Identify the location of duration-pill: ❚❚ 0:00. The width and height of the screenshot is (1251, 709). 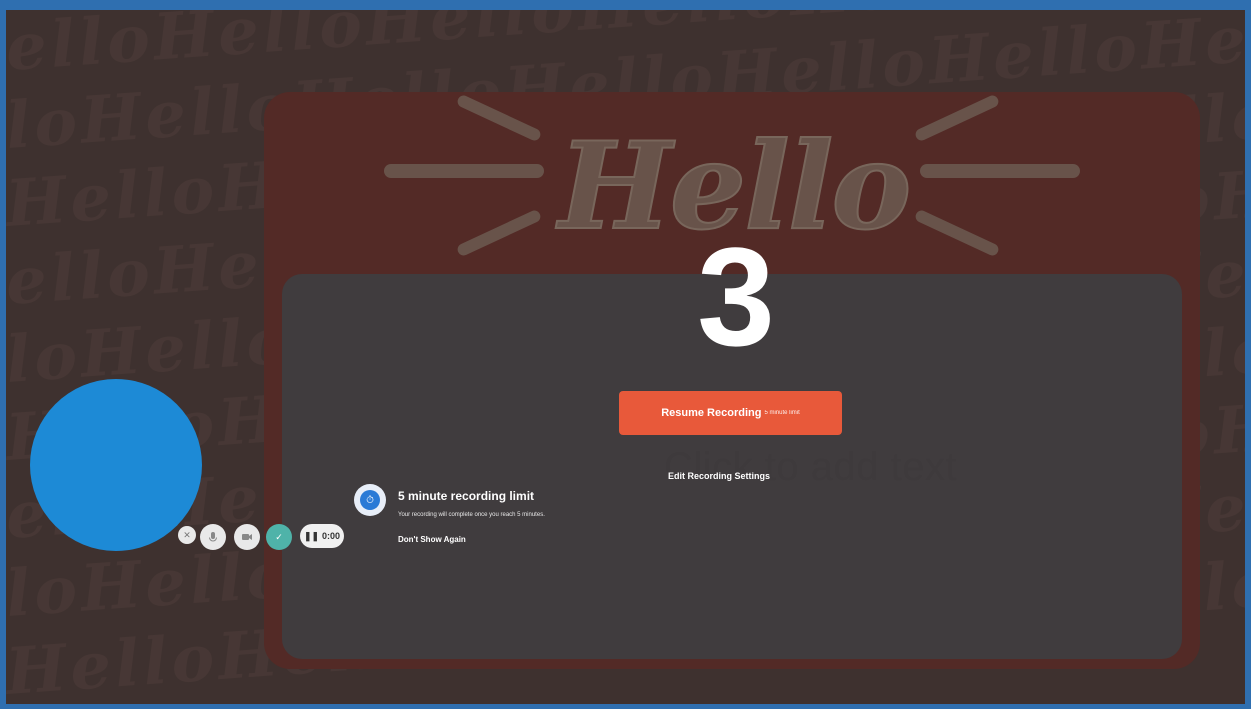
(322, 536).